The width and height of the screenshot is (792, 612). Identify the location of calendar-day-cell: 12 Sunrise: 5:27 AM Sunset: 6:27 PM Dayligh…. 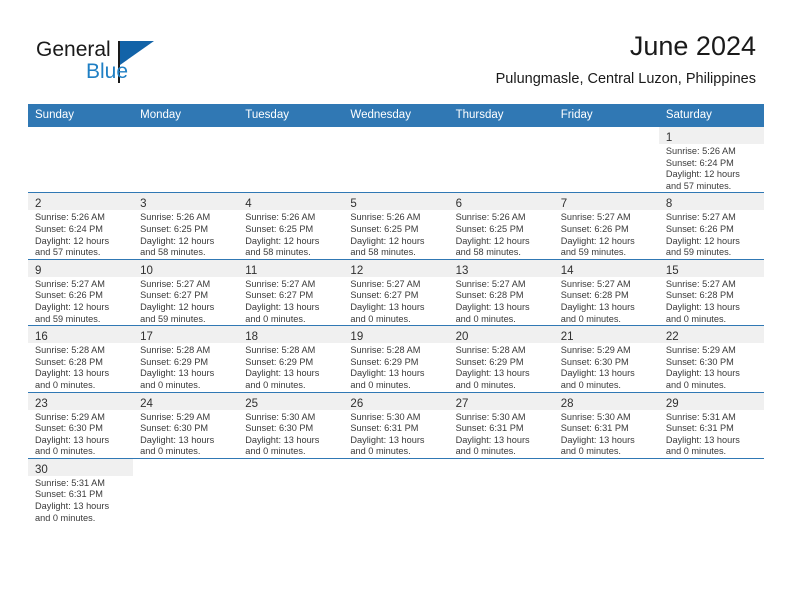
(396, 292).